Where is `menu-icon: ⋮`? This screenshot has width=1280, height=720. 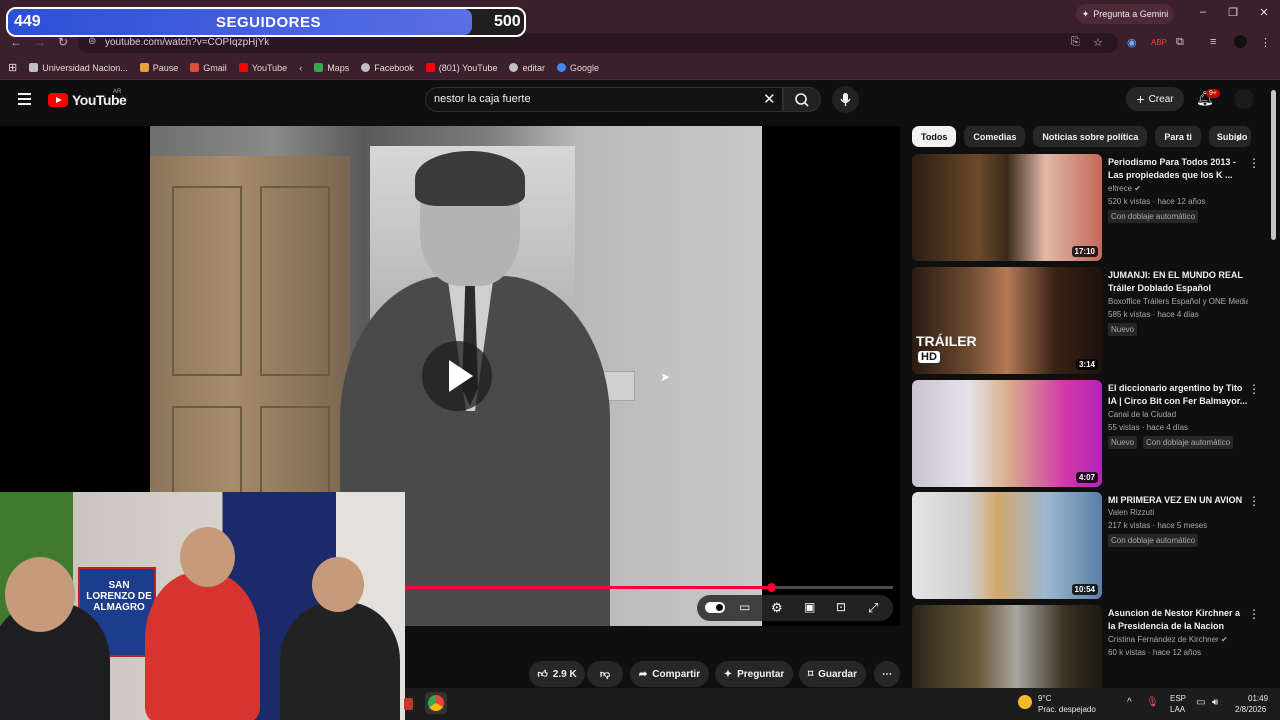 menu-icon: ⋮ is located at coordinates (1265, 42).